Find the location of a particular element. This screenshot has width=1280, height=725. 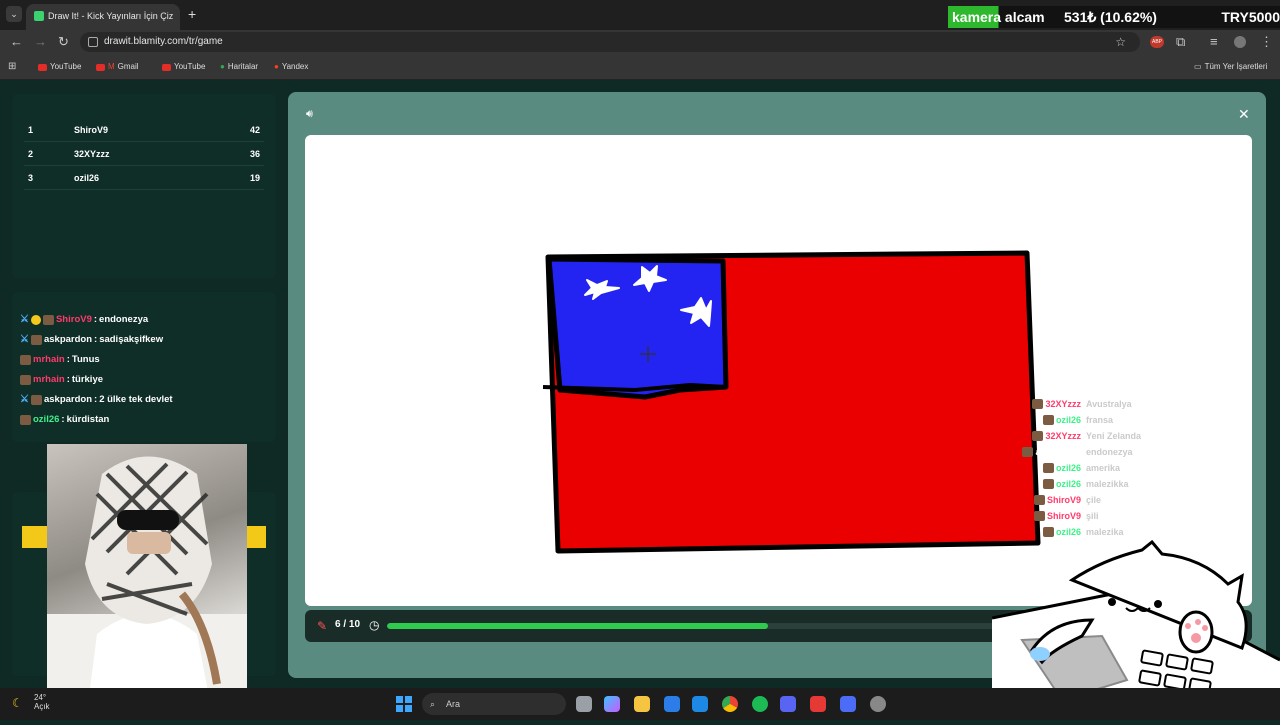

leaderboard-rank: 3 is located at coordinates (31, 178).